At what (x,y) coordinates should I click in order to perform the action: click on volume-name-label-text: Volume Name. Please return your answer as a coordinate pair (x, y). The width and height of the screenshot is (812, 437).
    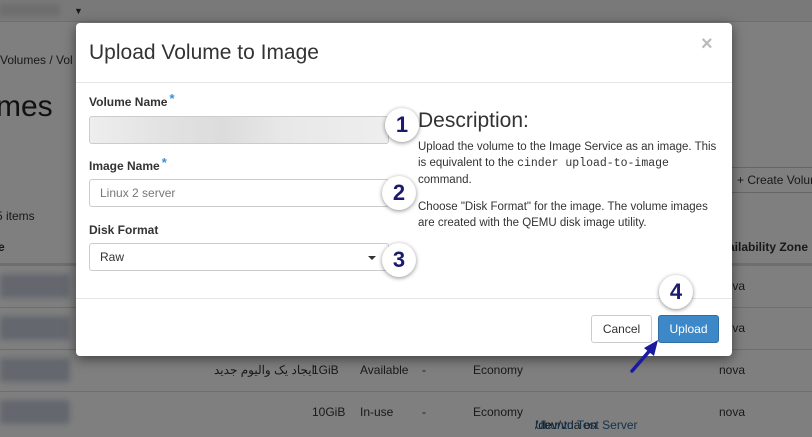
    Looking at the image, I should click on (128, 102).